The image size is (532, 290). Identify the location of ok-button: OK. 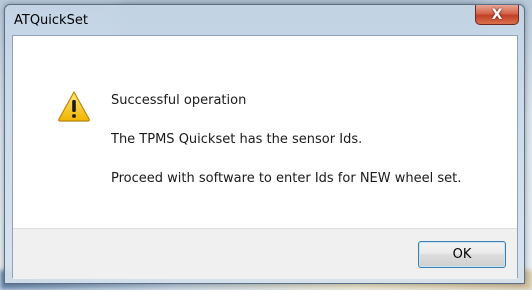
(462, 254).